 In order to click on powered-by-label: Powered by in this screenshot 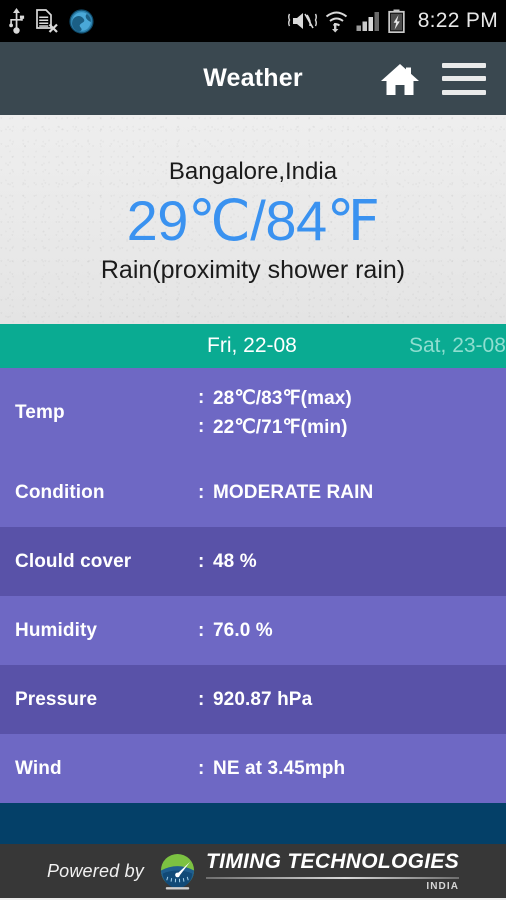, I will do `click(95, 870)`.